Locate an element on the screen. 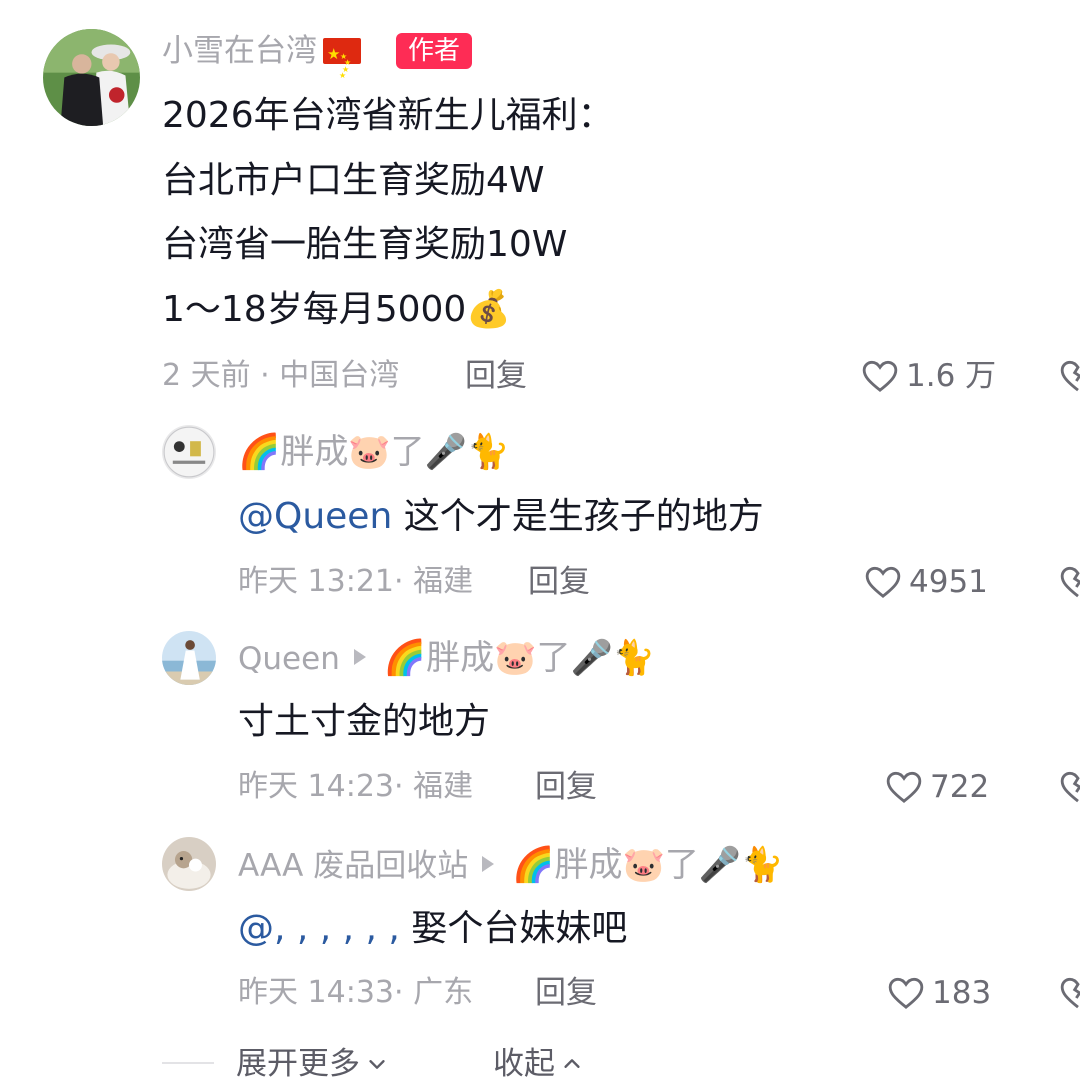  reply-text: @Queen 这个才是生孩子的地方 is located at coordinates (501, 517).